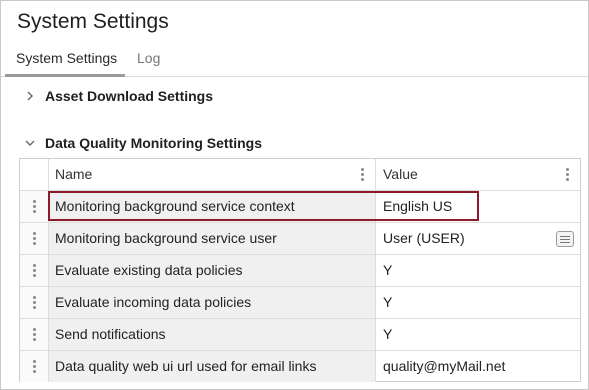 The image size is (589, 390). Describe the element at coordinates (148, 58) in the screenshot. I see `tab-log: Log` at that location.